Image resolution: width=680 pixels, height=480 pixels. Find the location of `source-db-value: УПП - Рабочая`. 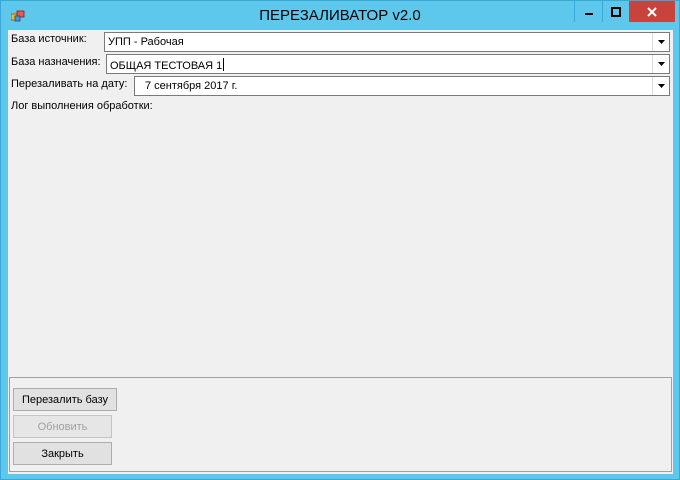

source-db-value: УПП - Рабочая is located at coordinates (146, 42).